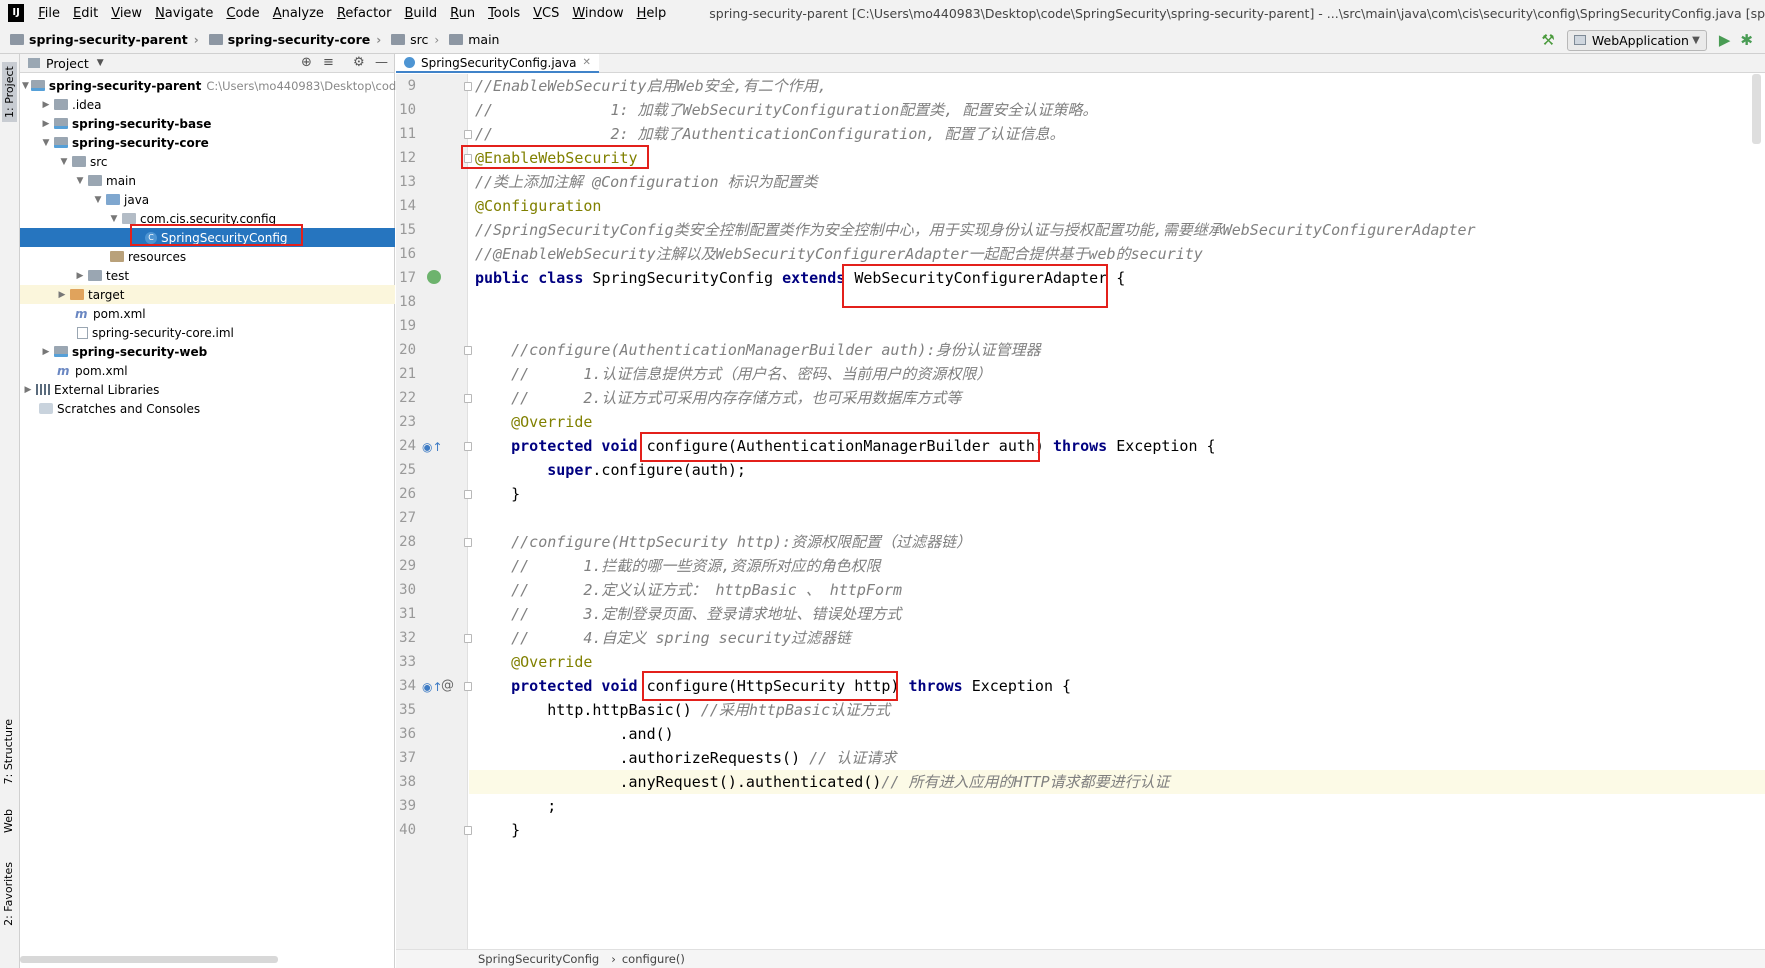 Image resolution: width=1765 pixels, height=968 pixels. I want to click on menu-edit: Edit, so click(85, 13).